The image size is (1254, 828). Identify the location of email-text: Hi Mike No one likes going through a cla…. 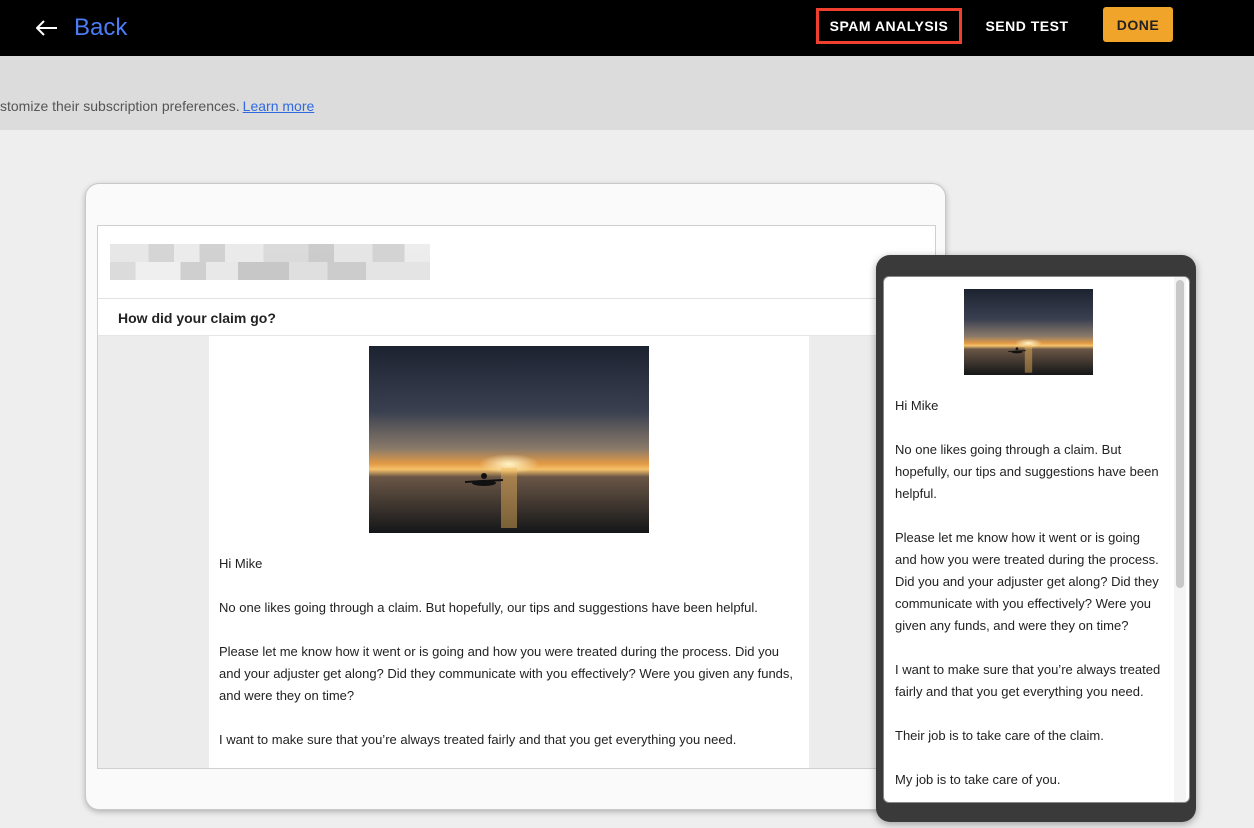
(509, 660).